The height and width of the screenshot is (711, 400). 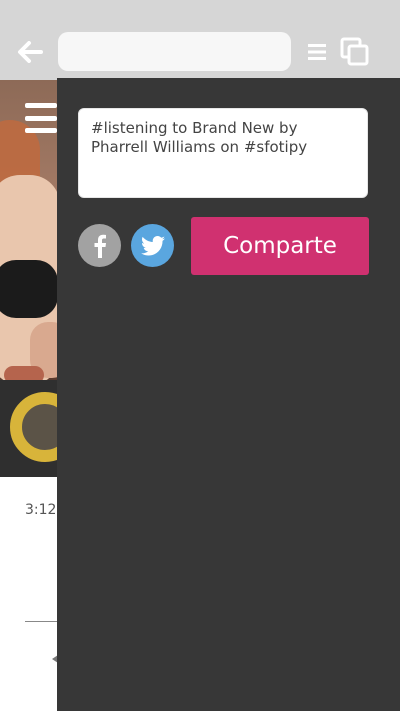 I want to click on tabs-icon, so click(x=354, y=51).